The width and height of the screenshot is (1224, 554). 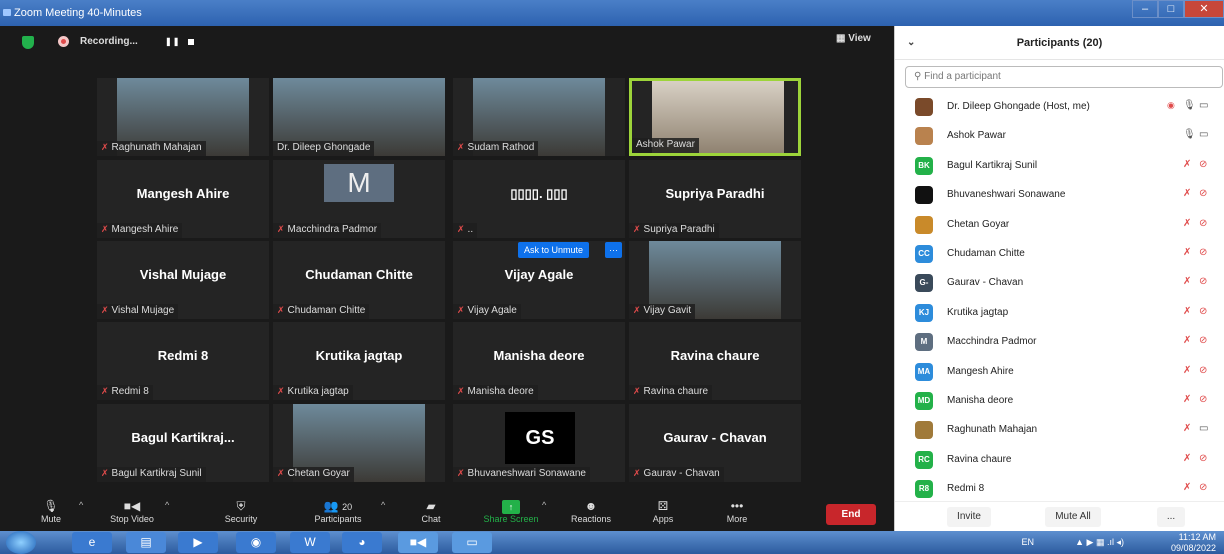 What do you see at coordinates (359, 361) in the screenshot?
I see `video-tile: Krutika jagtap ✗ Krutika jagtap` at bounding box center [359, 361].